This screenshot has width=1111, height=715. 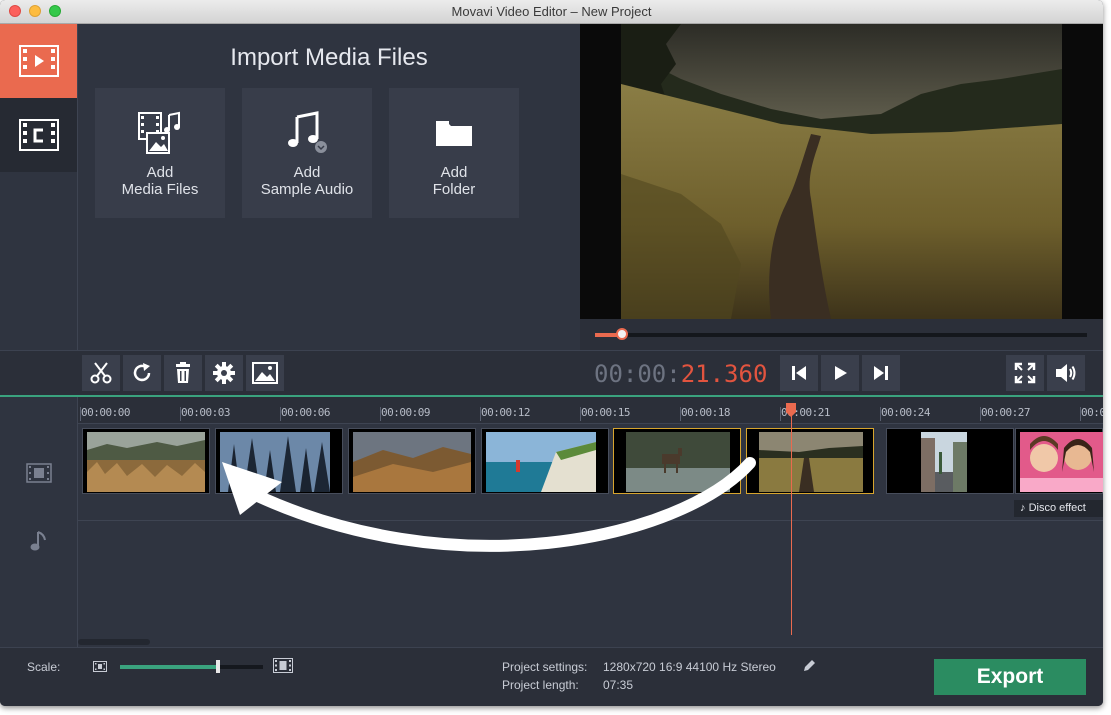 I want to click on rotate-button, so click(x=142, y=373).